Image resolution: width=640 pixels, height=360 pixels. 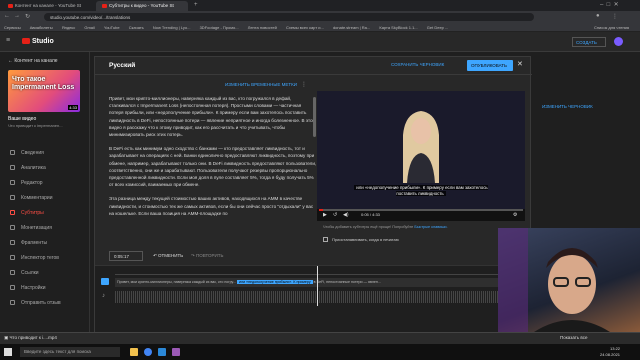 I want to click on menu-icon: ⋮, so click(x=615, y=16).